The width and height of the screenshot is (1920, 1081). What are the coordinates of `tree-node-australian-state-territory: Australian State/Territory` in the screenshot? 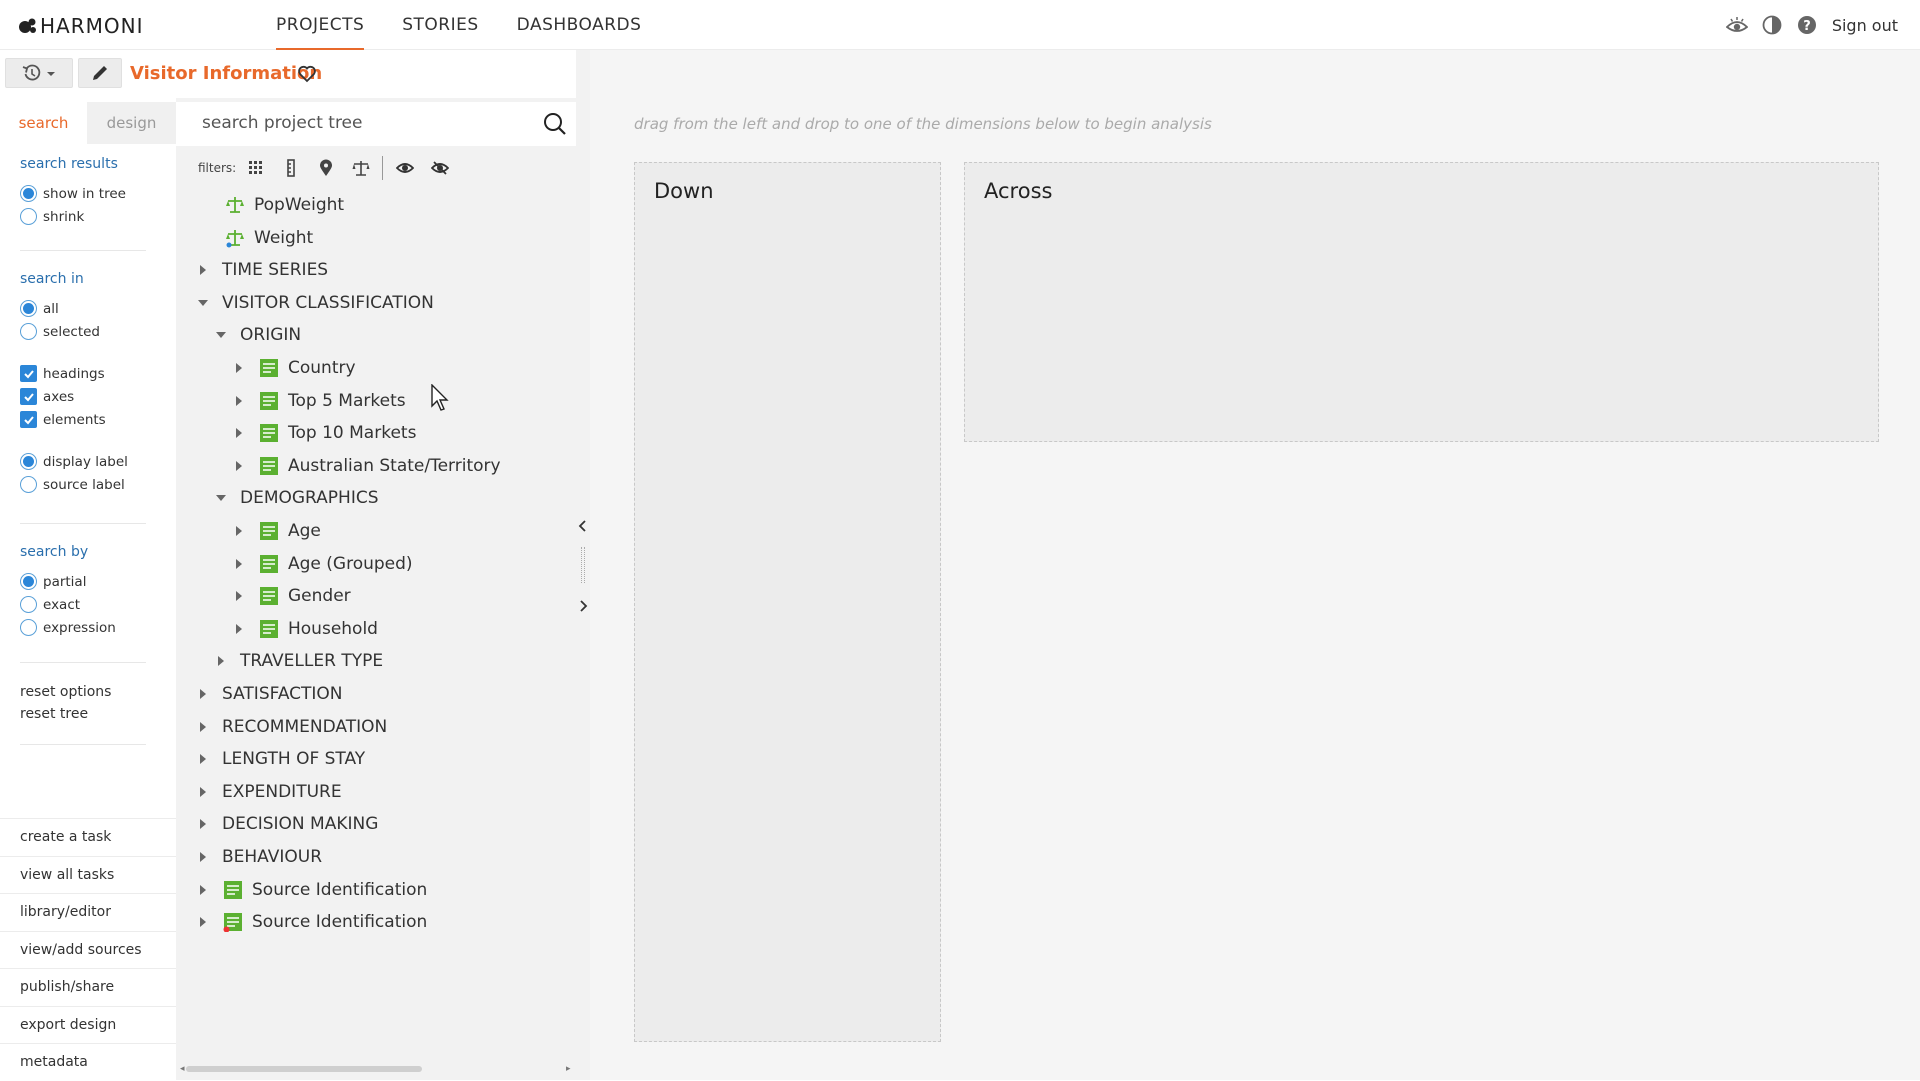 It's located at (366, 466).